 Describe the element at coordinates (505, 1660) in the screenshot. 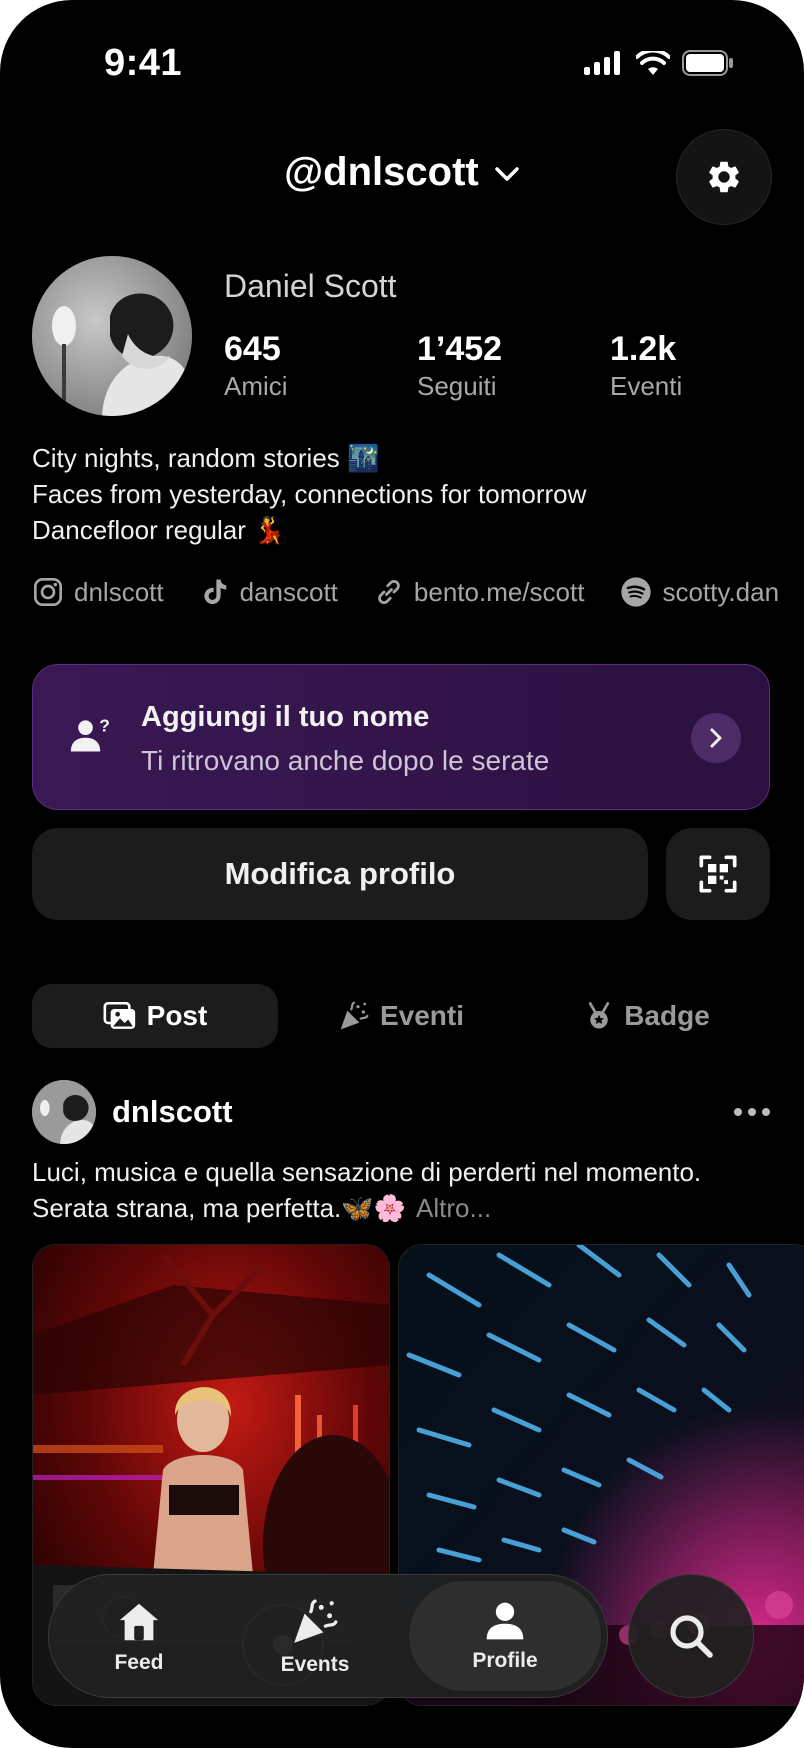

I see `nav-label: Profile` at that location.